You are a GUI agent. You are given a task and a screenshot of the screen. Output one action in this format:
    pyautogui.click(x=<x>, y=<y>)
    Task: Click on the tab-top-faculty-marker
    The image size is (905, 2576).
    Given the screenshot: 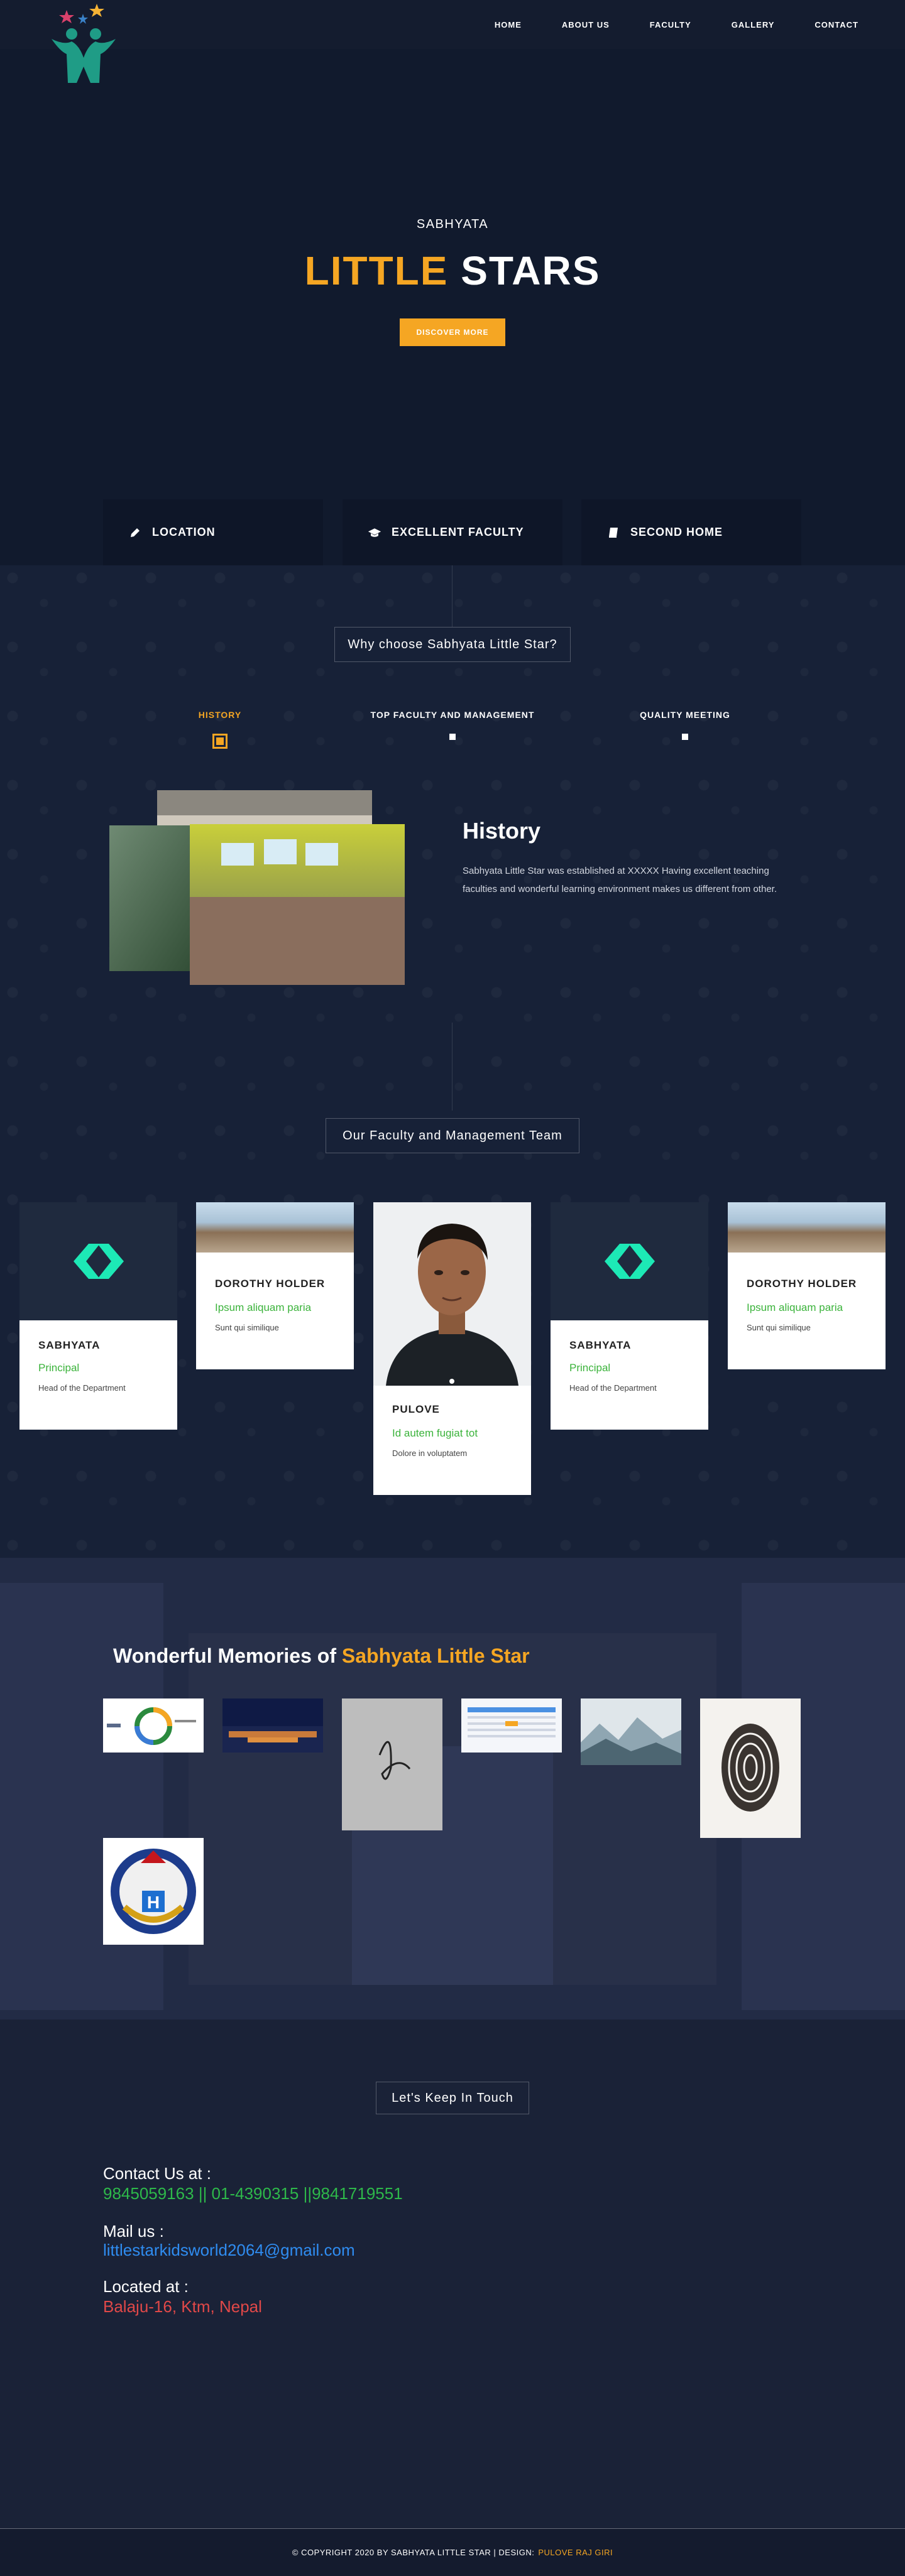 What is the action you would take?
    pyautogui.click(x=452, y=737)
    